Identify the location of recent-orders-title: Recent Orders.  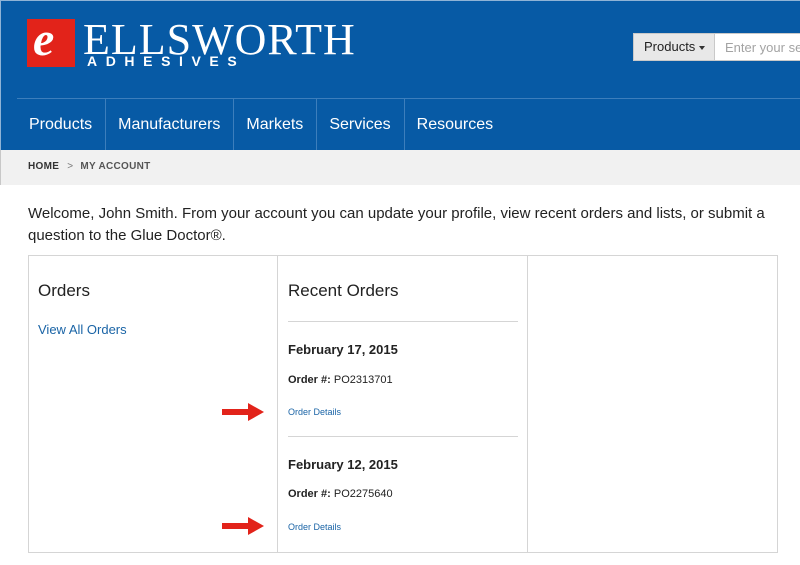
(343, 290).